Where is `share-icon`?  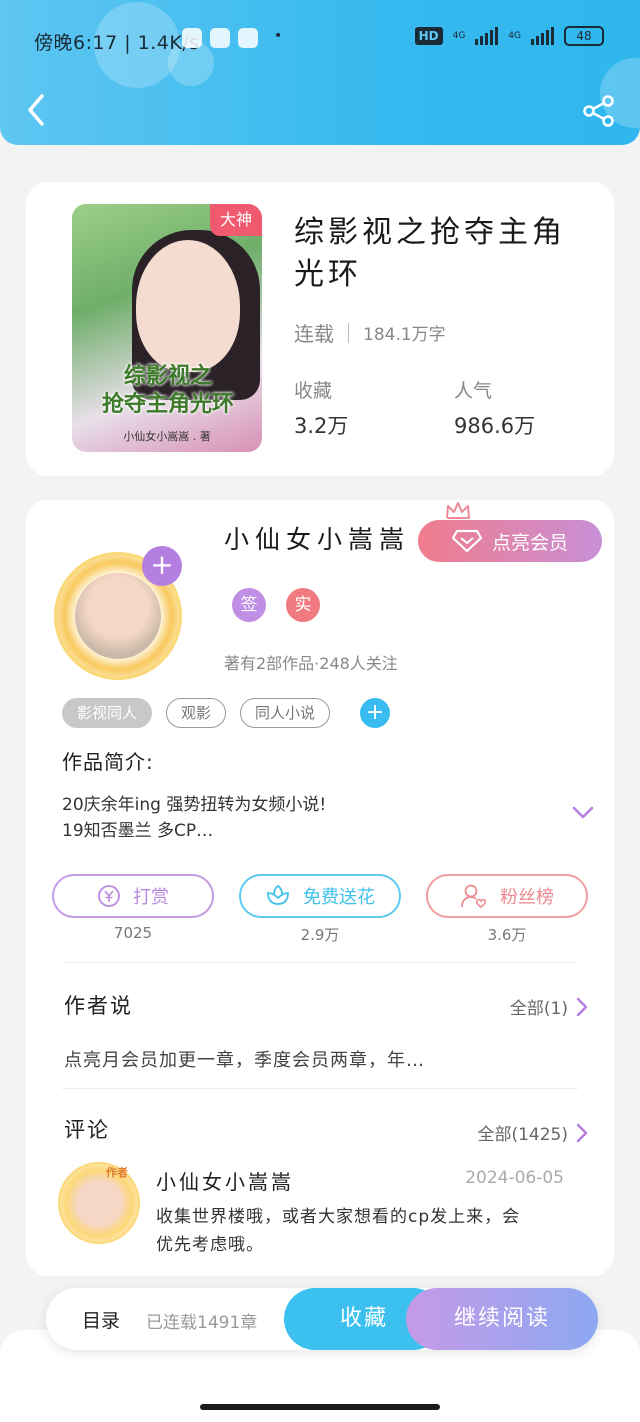
share-icon is located at coordinates (598, 111).